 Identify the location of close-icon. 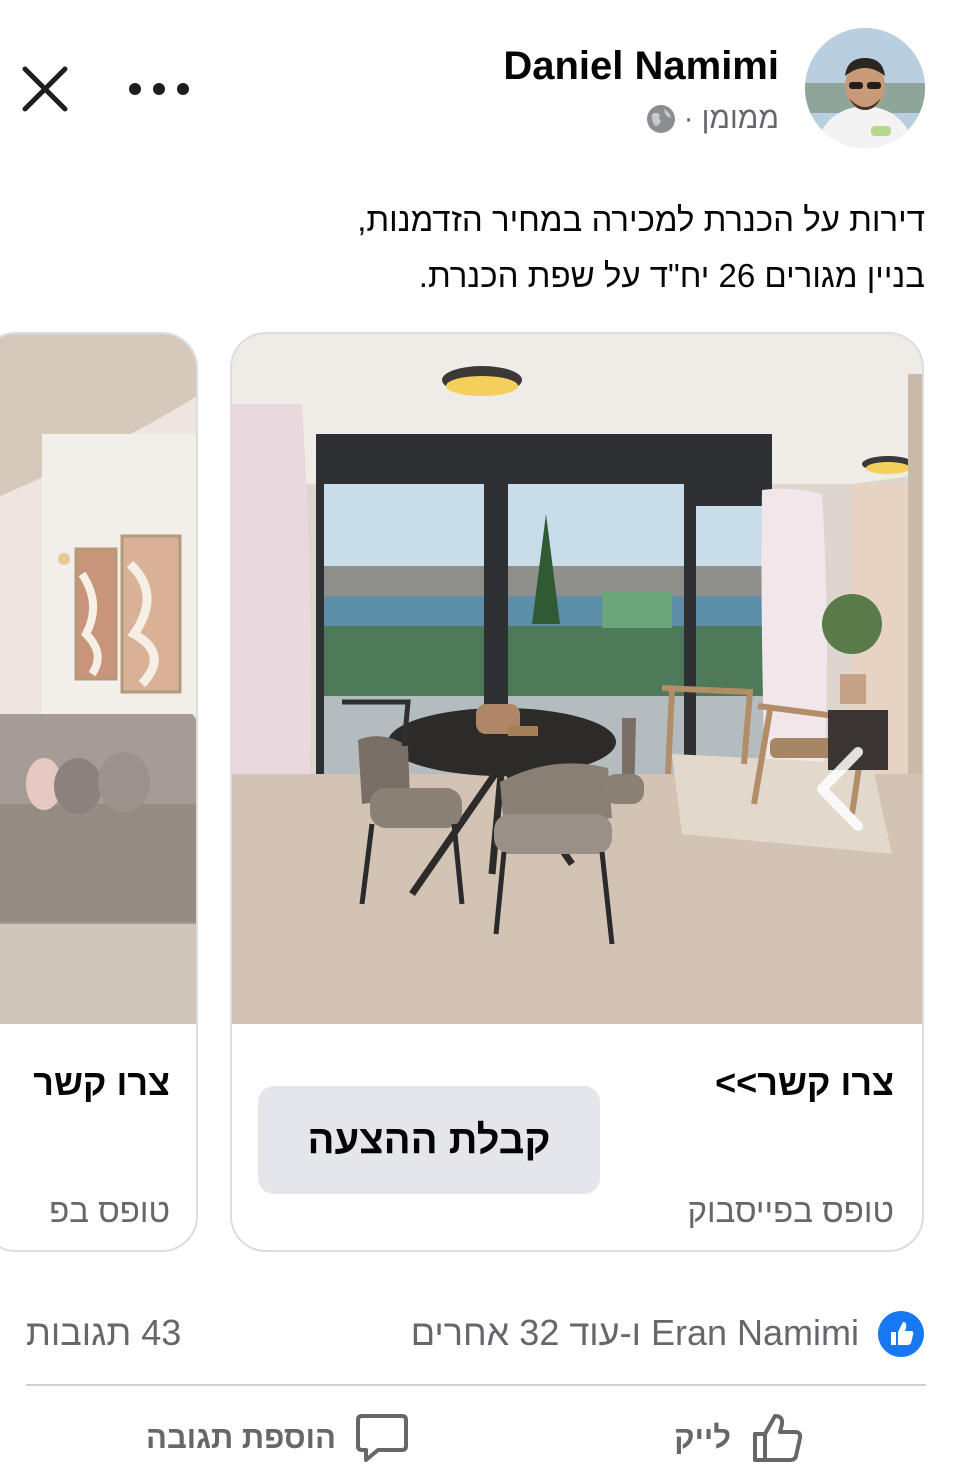
(45, 89).